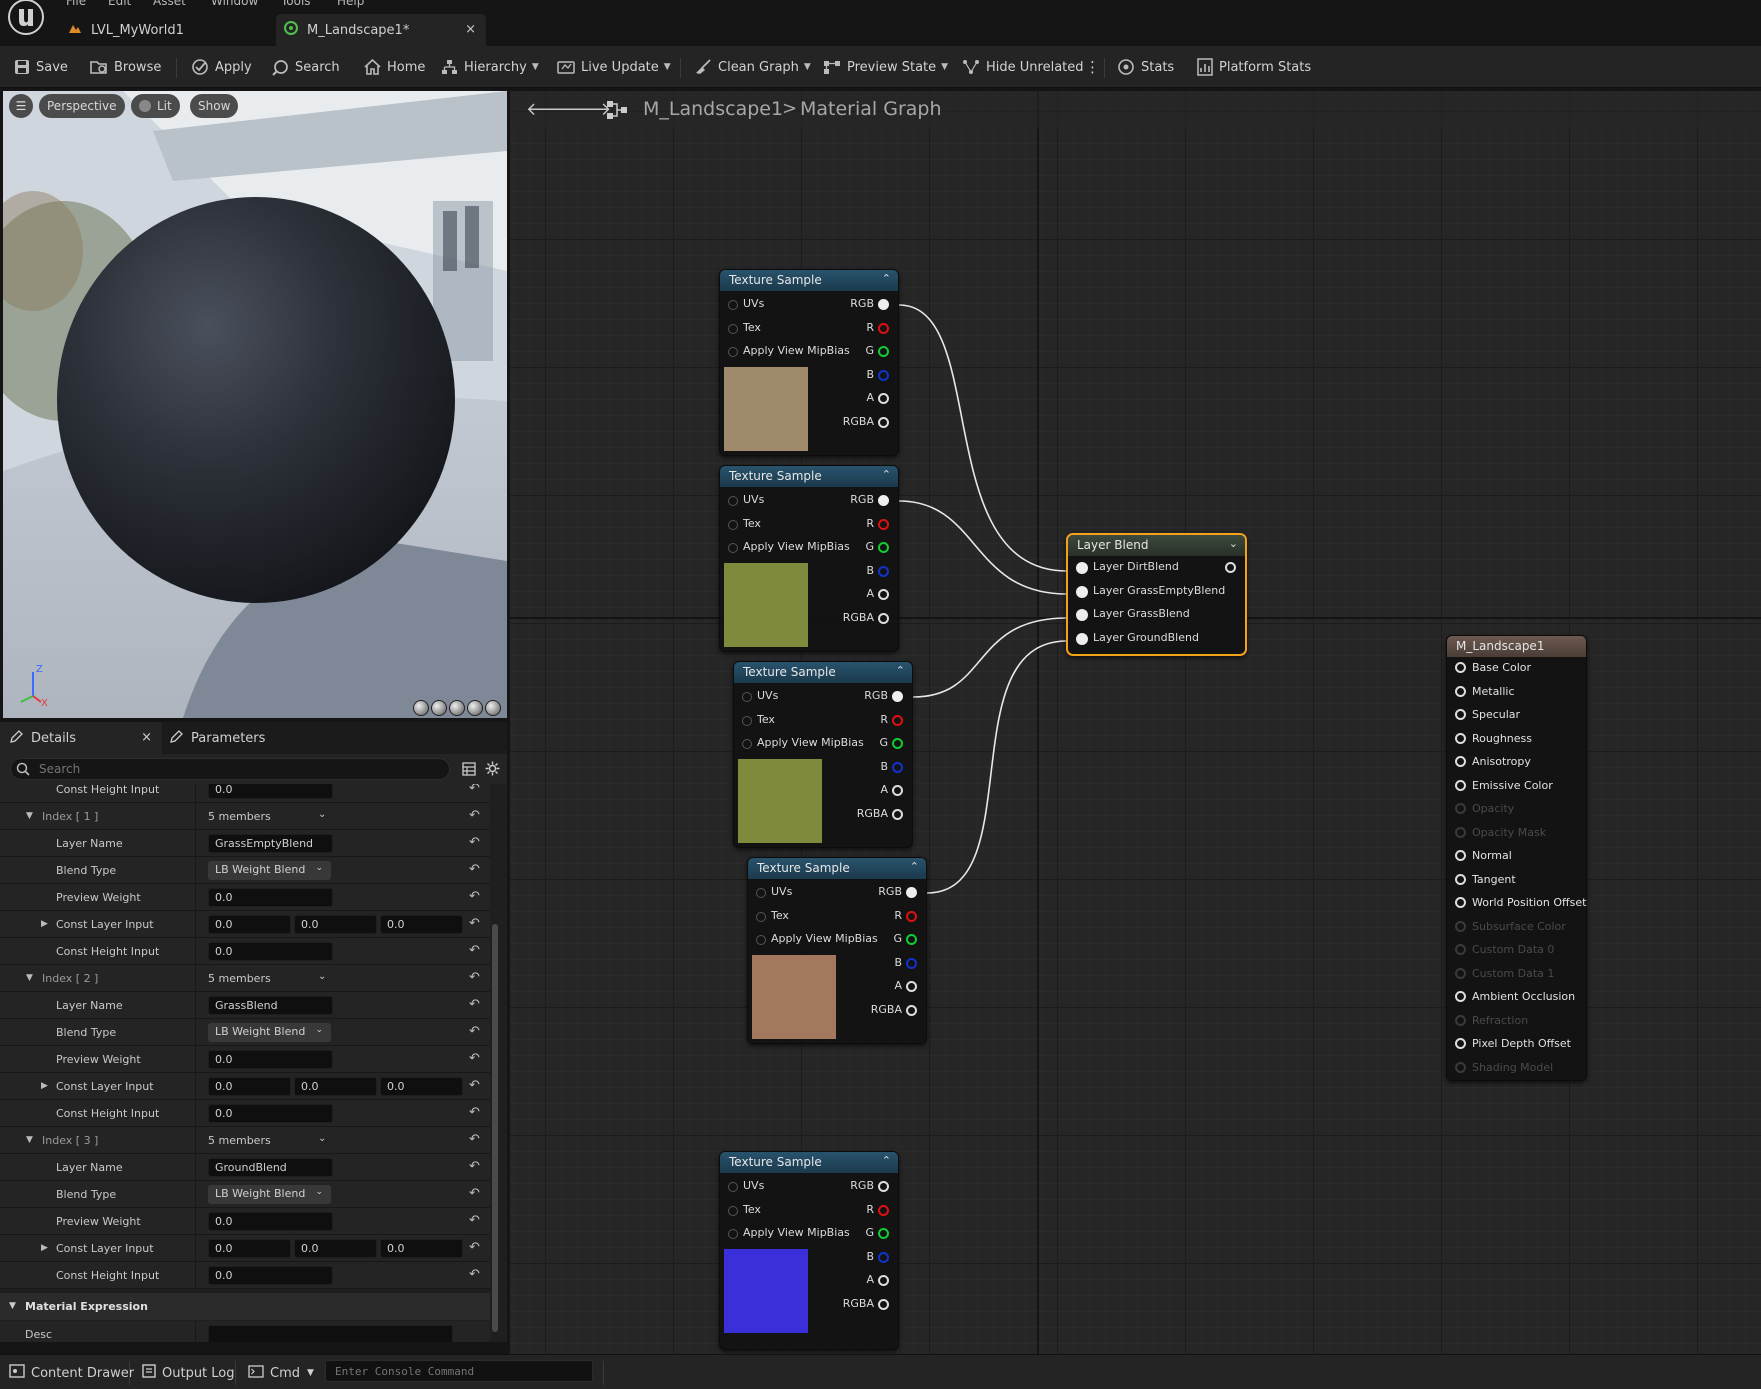 This screenshot has height=1389, width=1761. Describe the element at coordinates (41, 67) in the screenshot. I see `save-button: Save` at that location.